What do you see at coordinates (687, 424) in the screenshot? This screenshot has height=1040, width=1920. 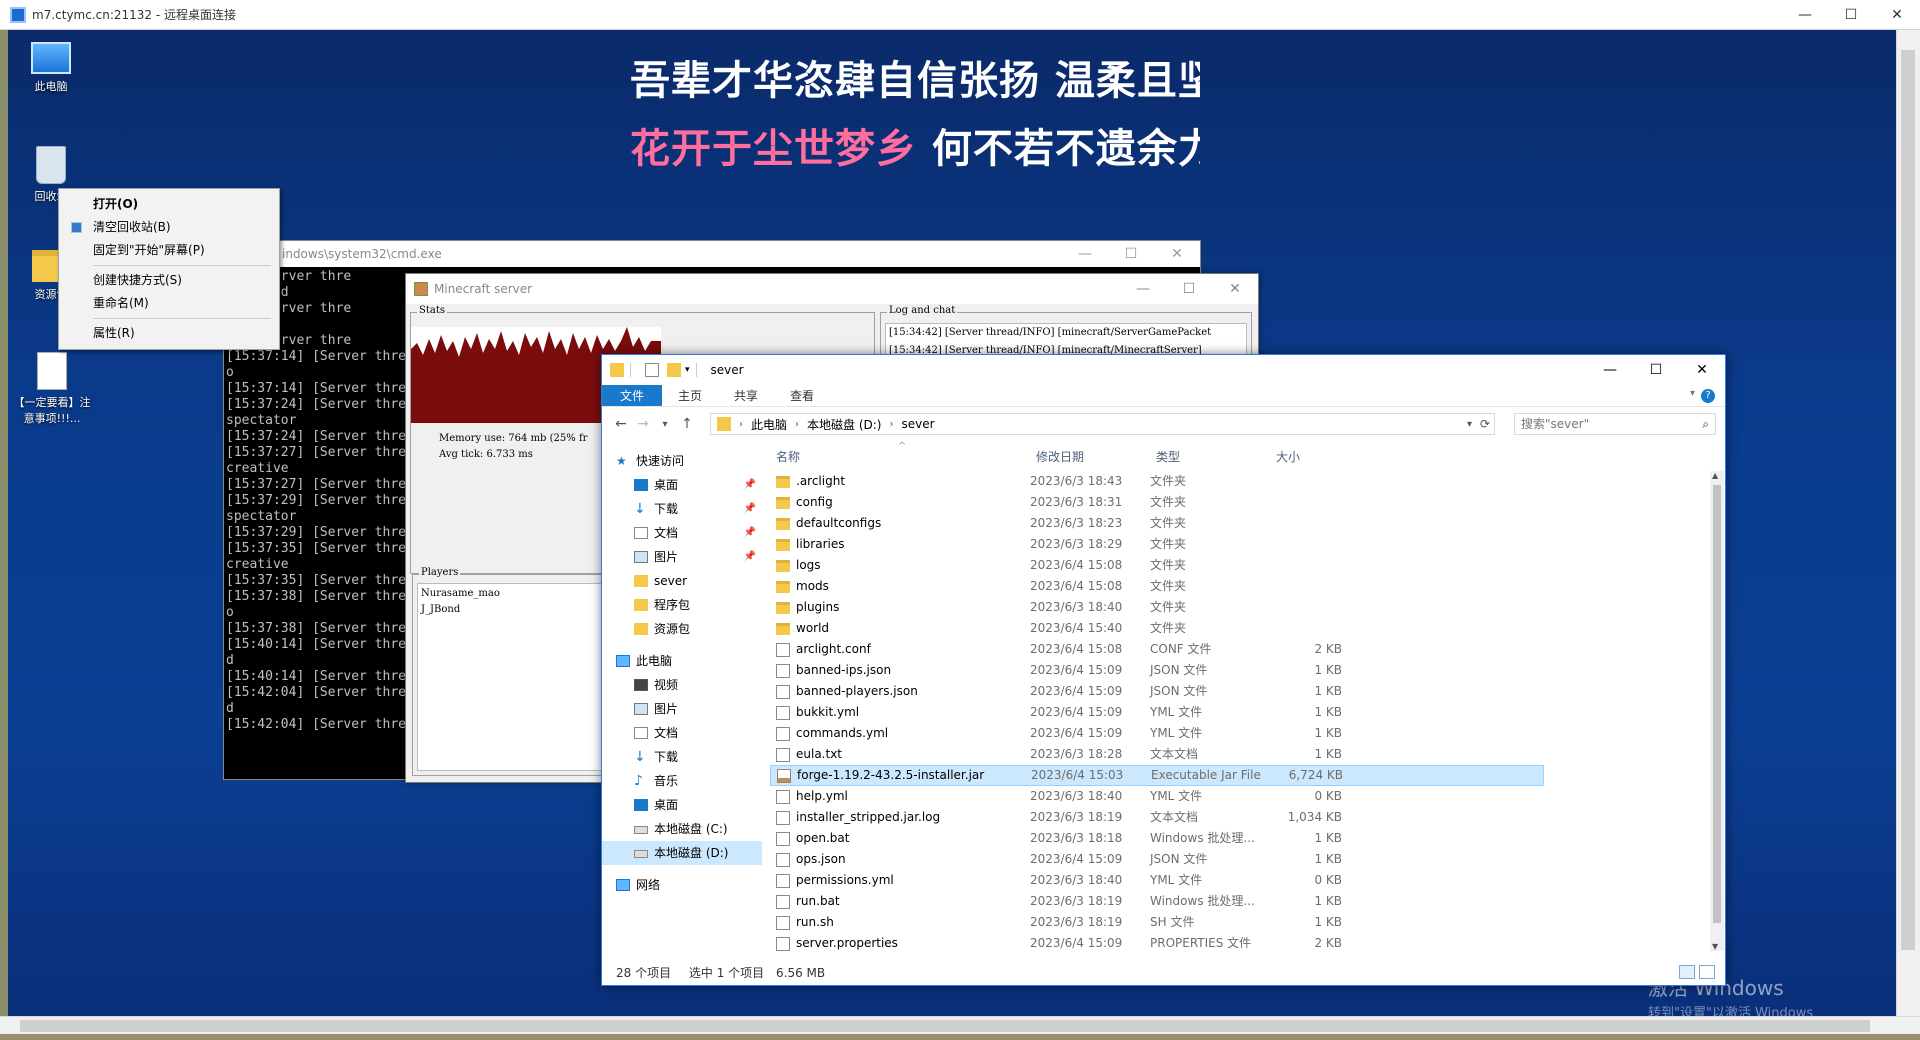 I see `up-icon: ↑` at bounding box center [687, 424].